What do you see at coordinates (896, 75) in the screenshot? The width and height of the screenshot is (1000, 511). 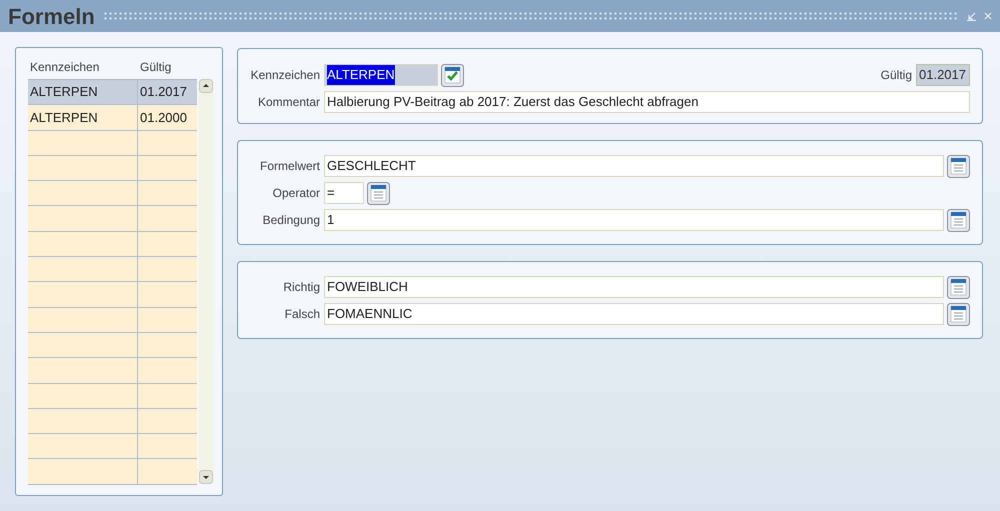 I see `field-label: Gültig` at bounding box center [896, 75].